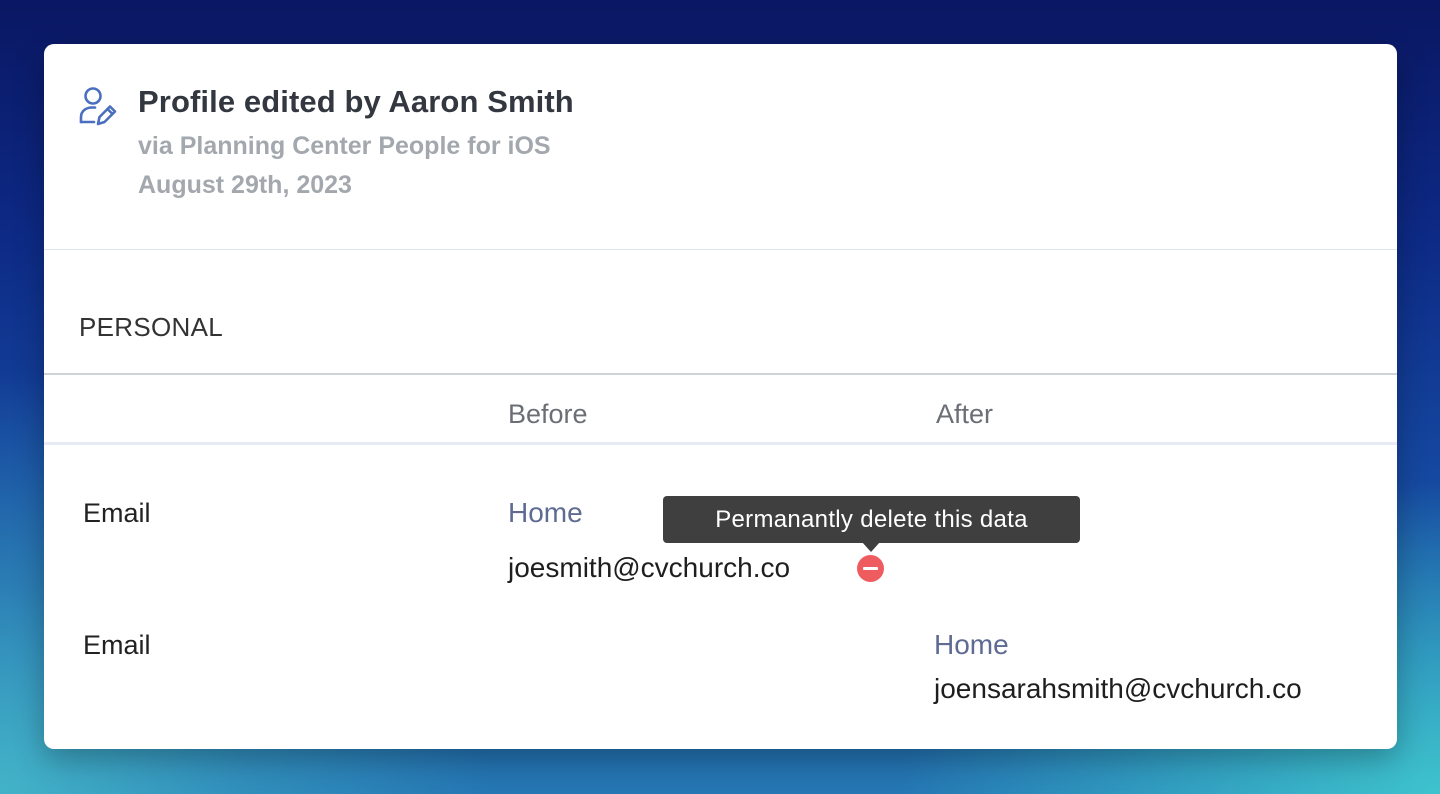 Image resolution: width=1440 pixels, height=794 pixels. I want to click on edit-source: via Planning Center People for iOS, so click(344, 146).